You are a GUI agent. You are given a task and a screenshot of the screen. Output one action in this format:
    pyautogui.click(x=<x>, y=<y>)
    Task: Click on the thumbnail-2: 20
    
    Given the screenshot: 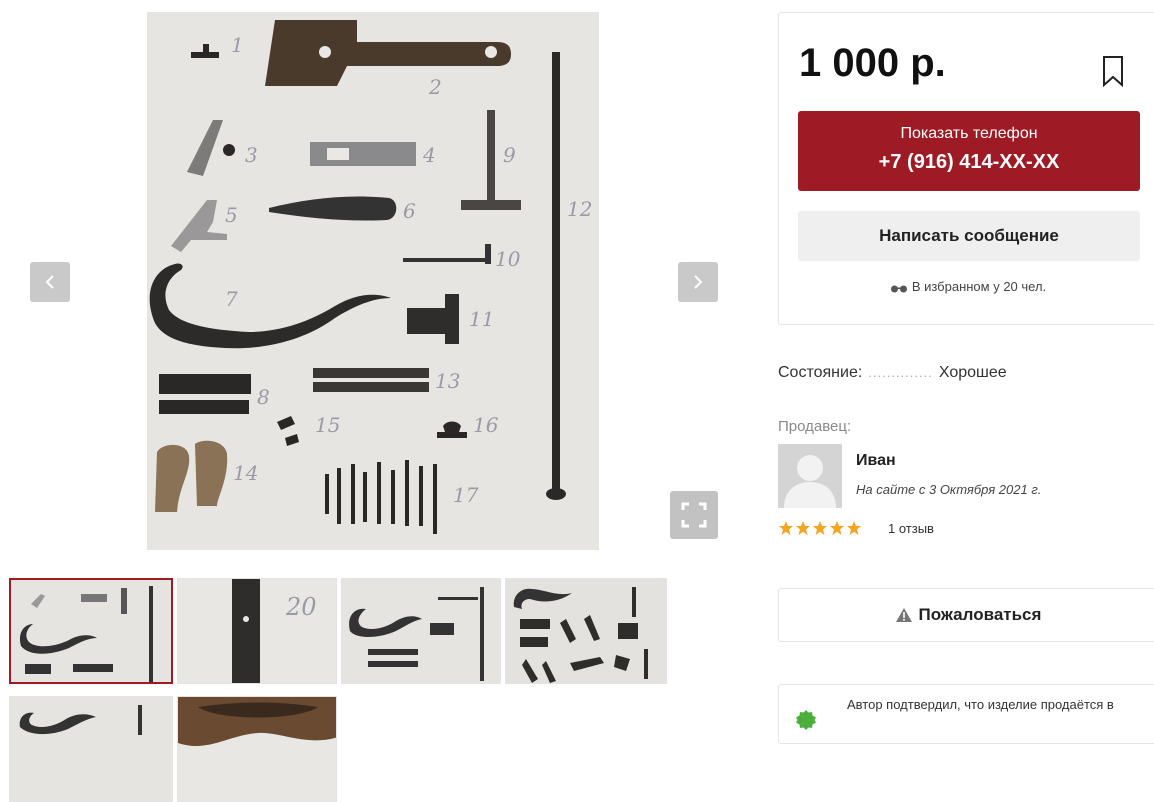 What is the action you would take?
    pyautogui.click(x=257, y=631)
    